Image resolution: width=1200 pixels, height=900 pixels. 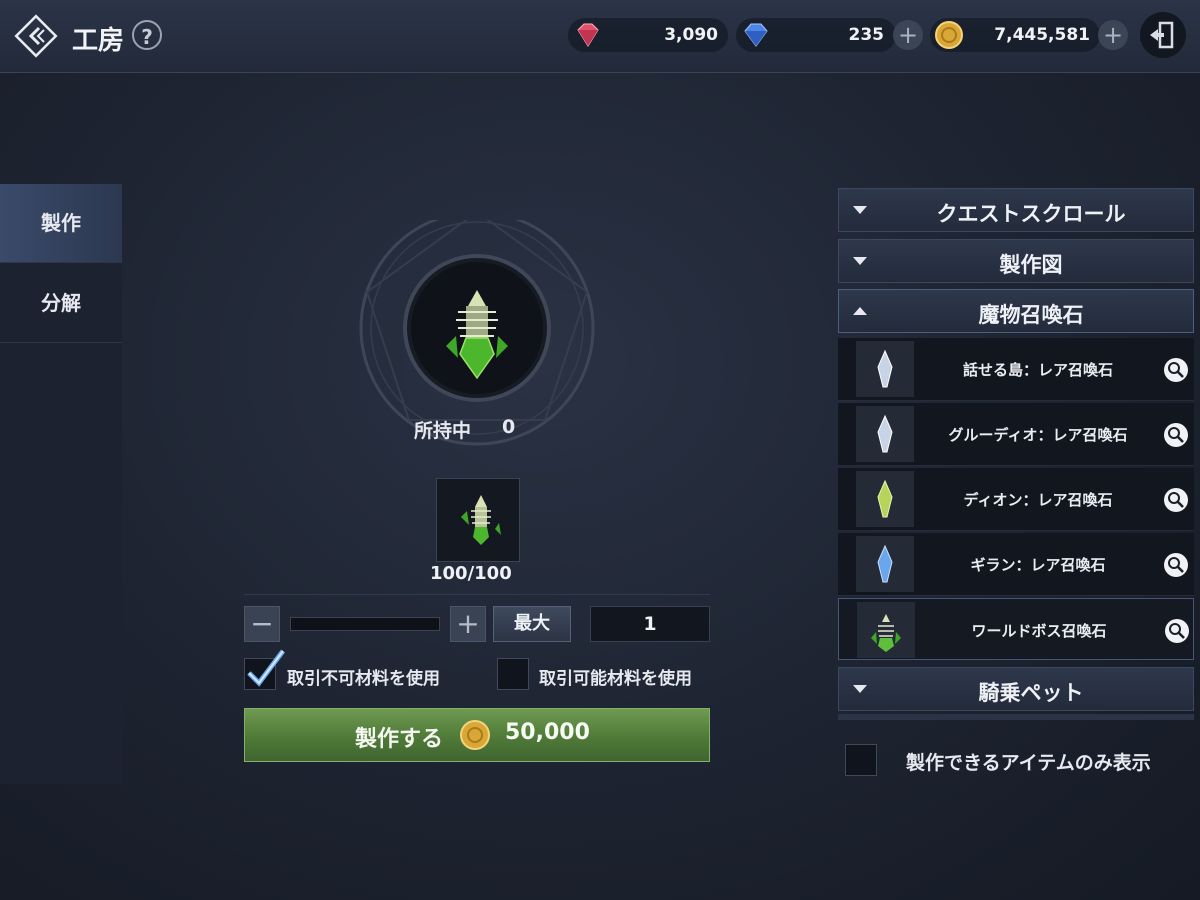 I want to click on quantity-input: 1, so click(x=650, y=624).